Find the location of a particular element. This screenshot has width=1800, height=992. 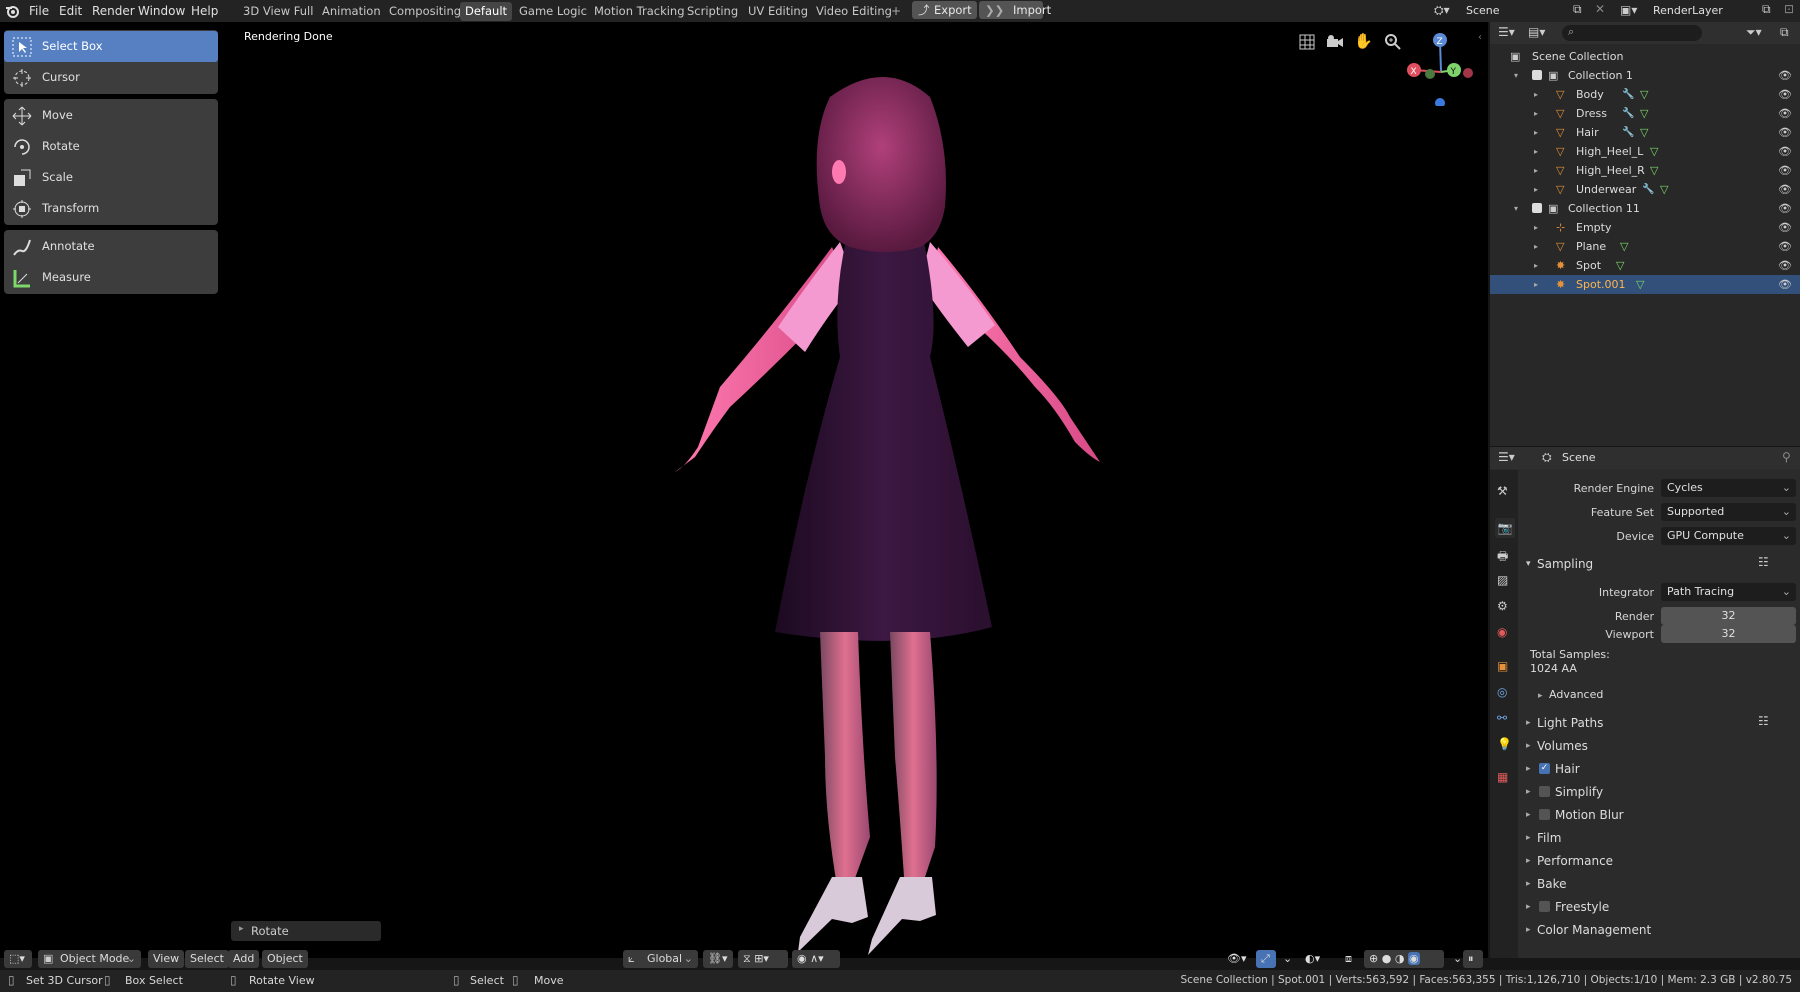

tool-select-box: Select Box is located at coordinates (111, 46).